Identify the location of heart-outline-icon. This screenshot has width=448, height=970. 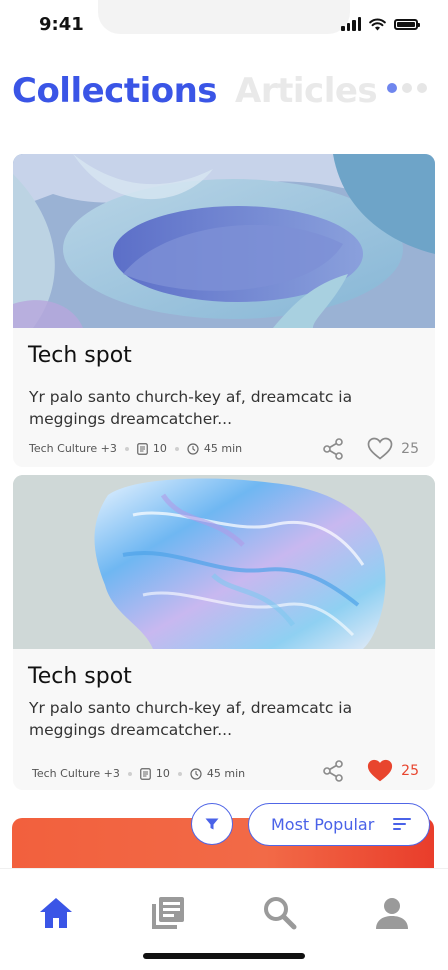
(380, 449).